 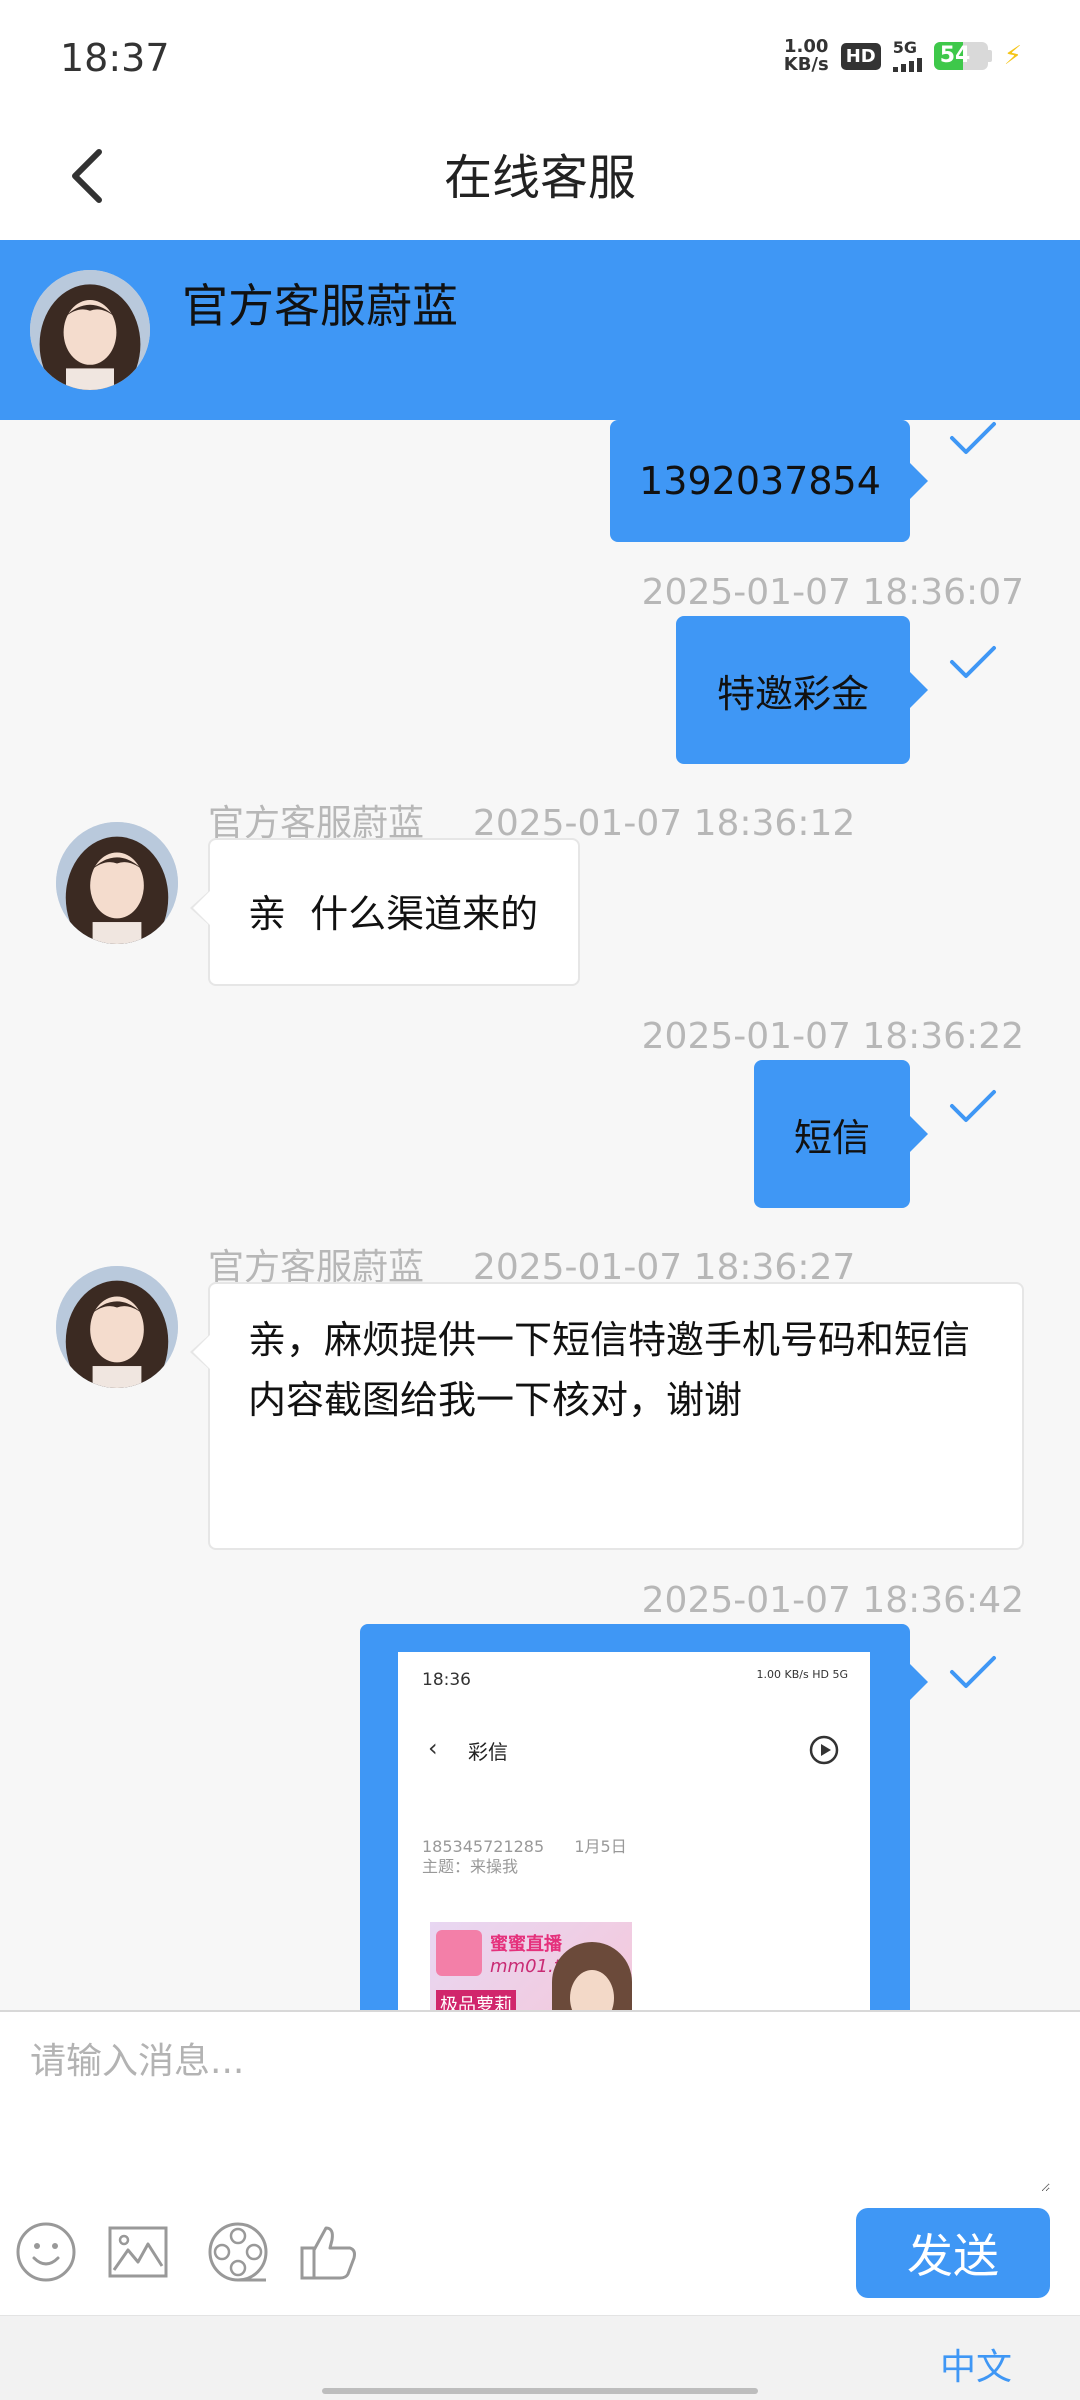 I want to click on screenshot-time: 18:36, so click(x=446, y=1680).